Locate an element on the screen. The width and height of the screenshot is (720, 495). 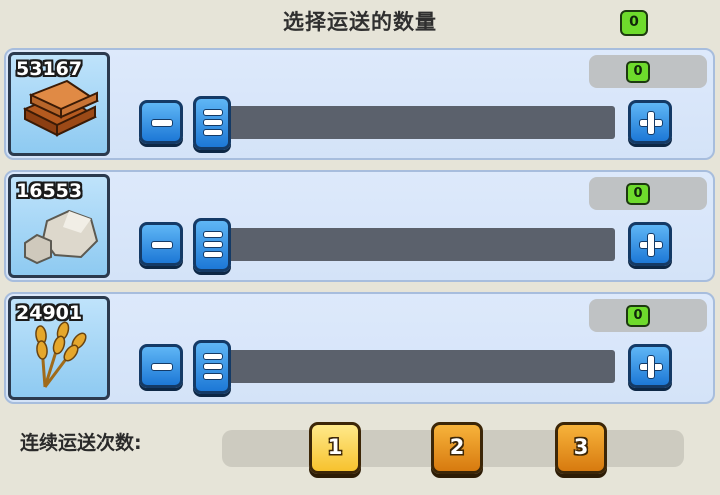
resource-thumbnail: 53167 is located at coordinates (59, 104).